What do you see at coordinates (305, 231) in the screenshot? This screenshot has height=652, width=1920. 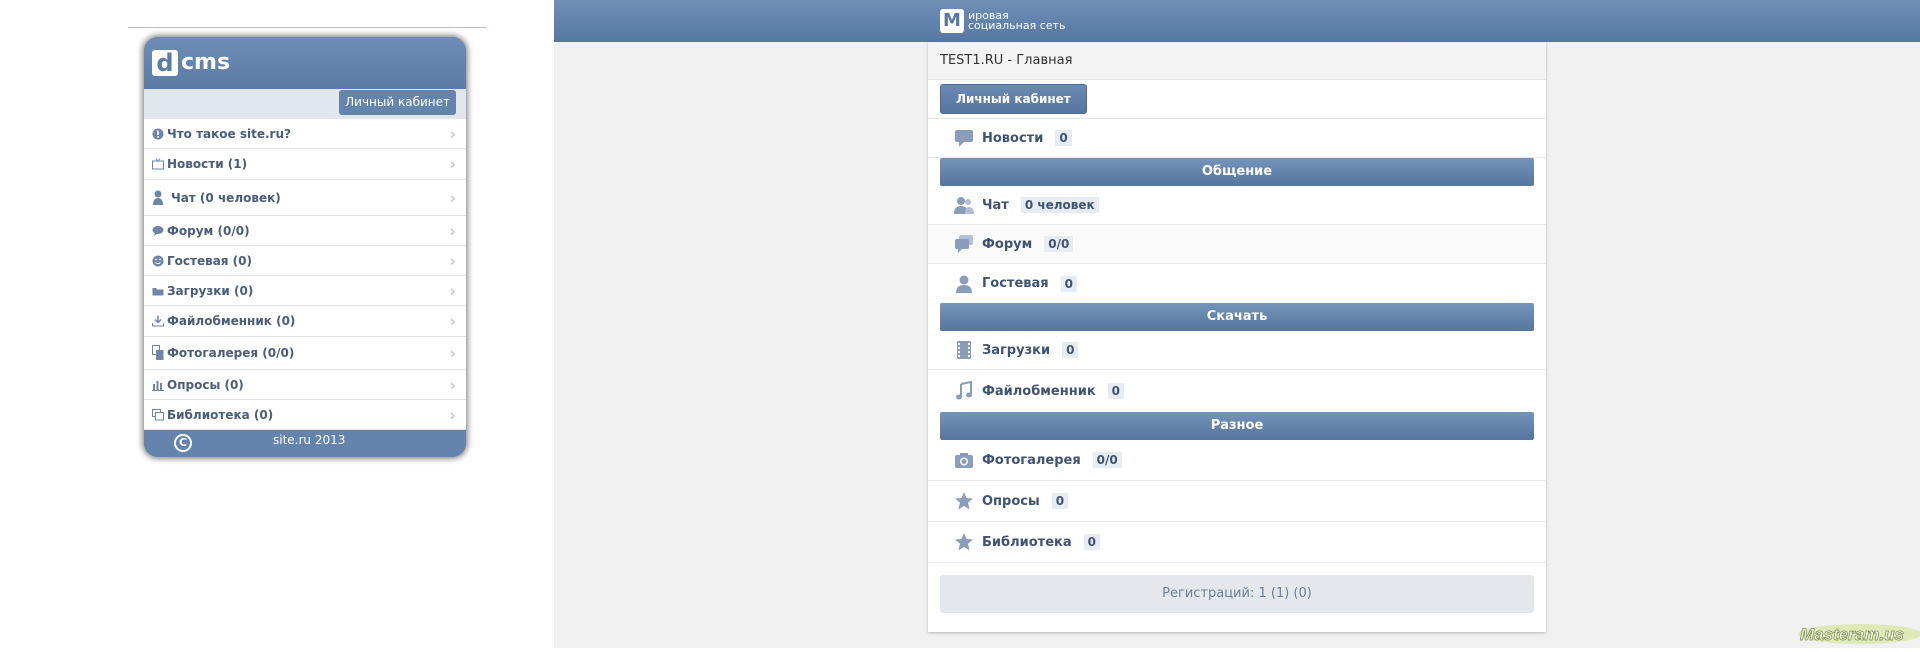 I see `menu-item-forum: Форум (0/0) ›` at bounding box center [305, 231].